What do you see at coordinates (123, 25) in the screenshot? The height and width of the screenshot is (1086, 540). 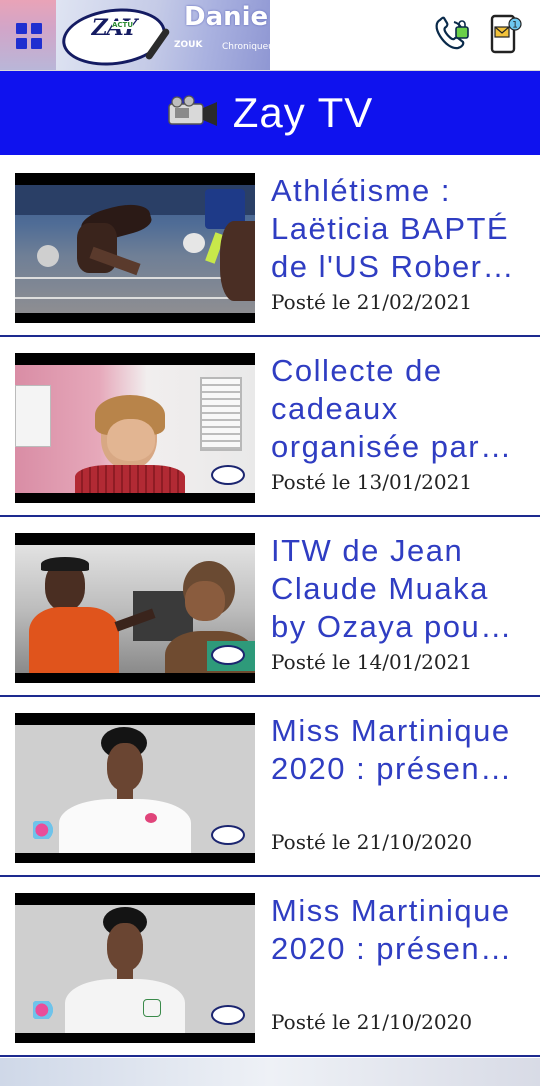 I see `logo-subtext: ACTU` at bounding box center [123, 25].